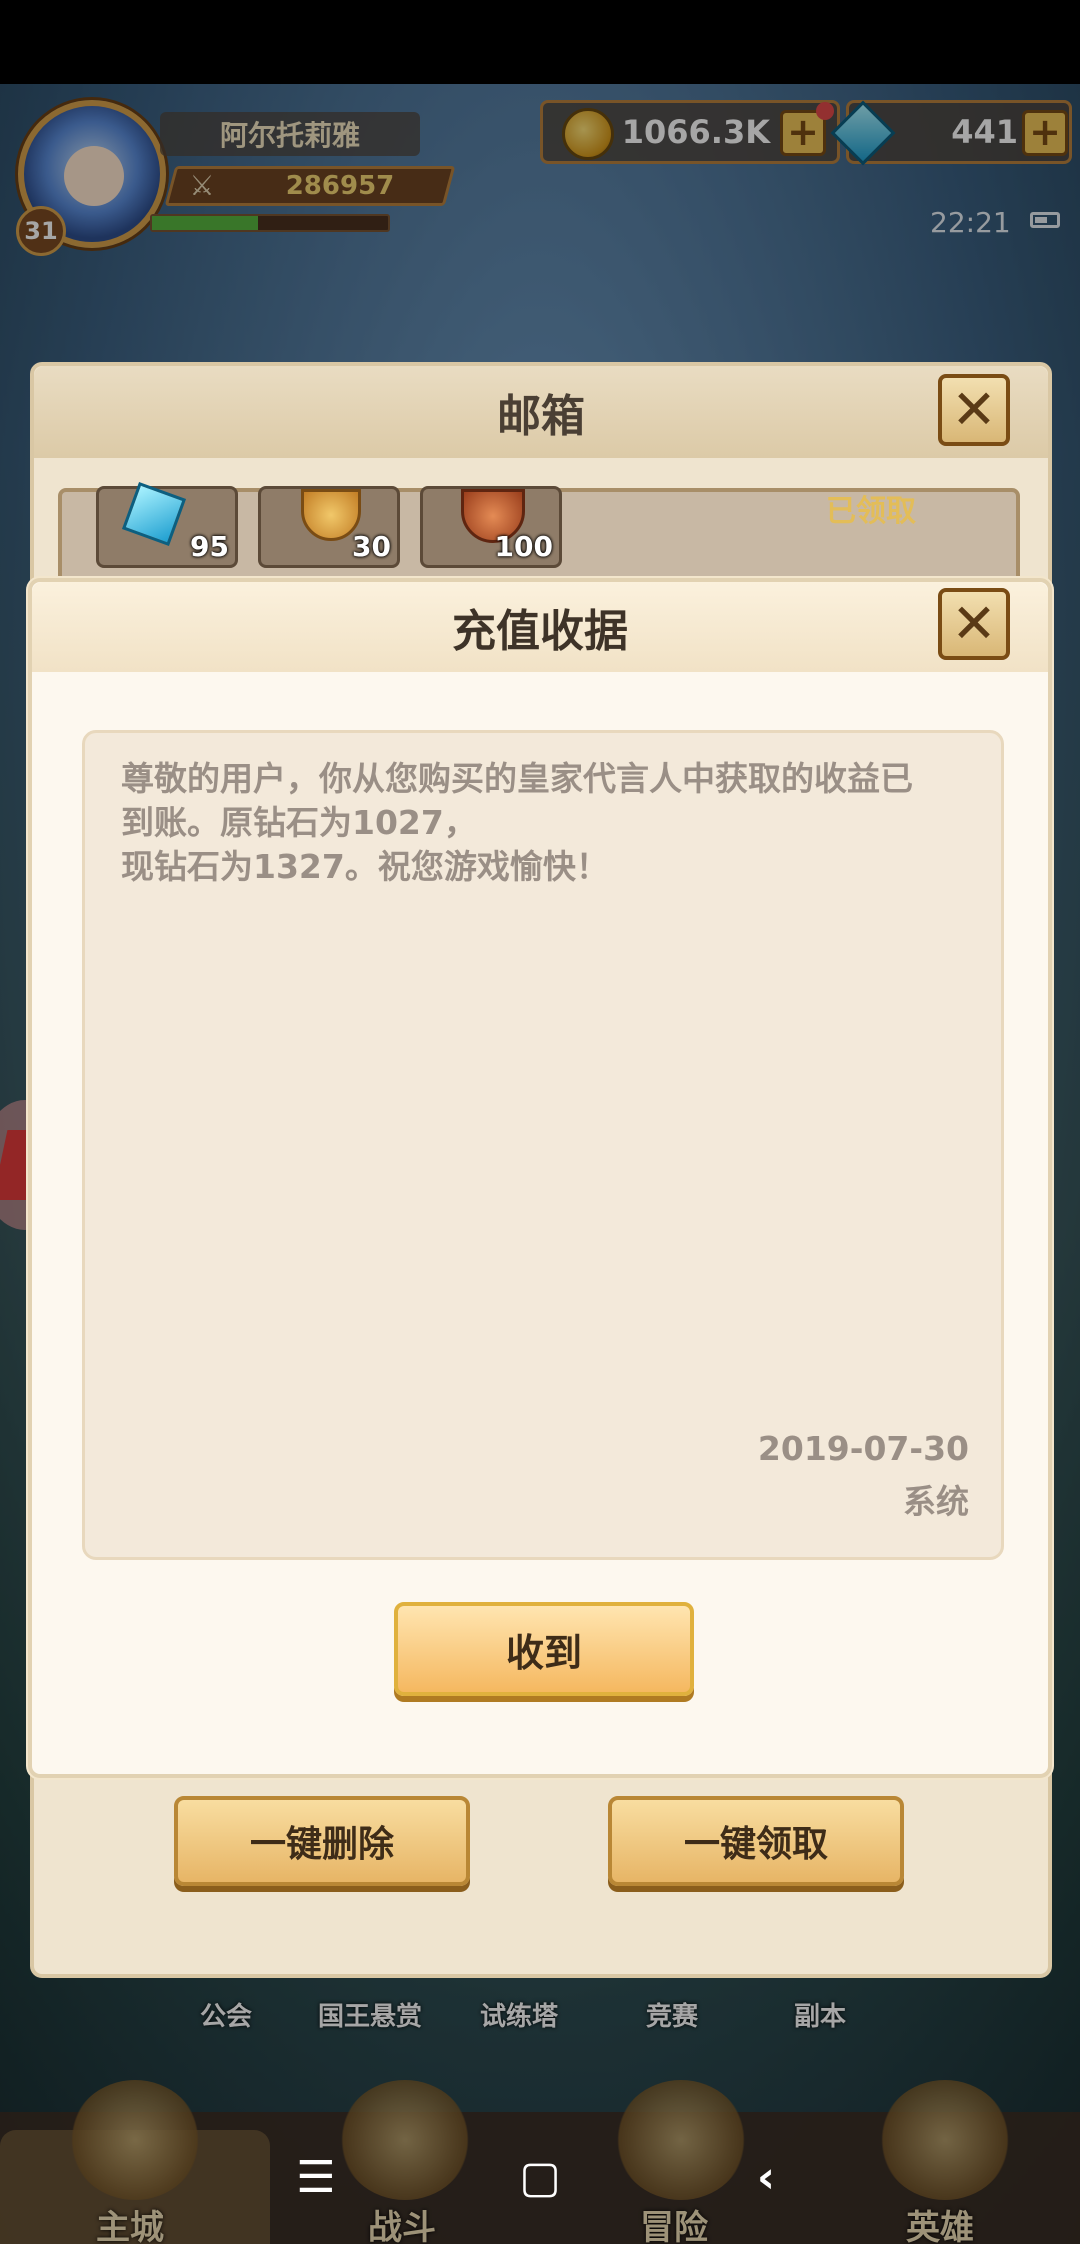 This screenshot has height=2244, width=1080. Describe the element at coordinates (974, 410) in the screenshot. I see `mailbox-close-button: ✕` at that location.